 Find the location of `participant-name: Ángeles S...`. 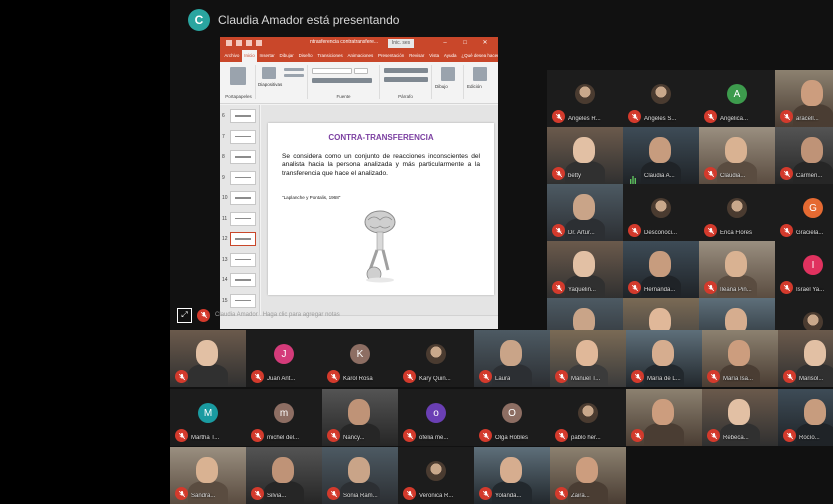

participant-name: Ángeles S... is located at coordinates (660, 119).